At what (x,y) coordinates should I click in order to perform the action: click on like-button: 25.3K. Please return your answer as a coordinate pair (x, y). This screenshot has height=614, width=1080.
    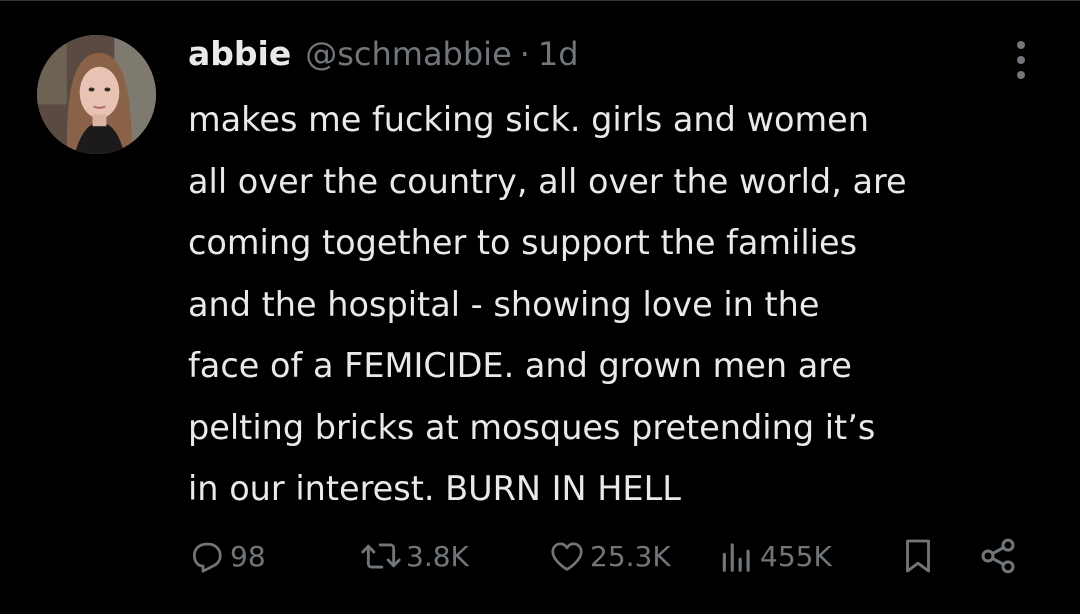
    Looking at the image, I should click on (609, 556).